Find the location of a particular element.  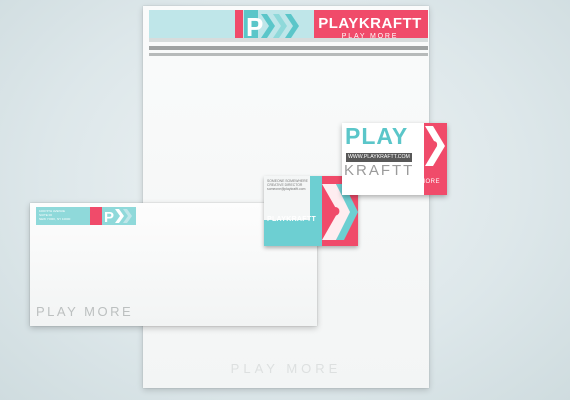

card-chevron-icon: P is located at coordinates (435, 146).